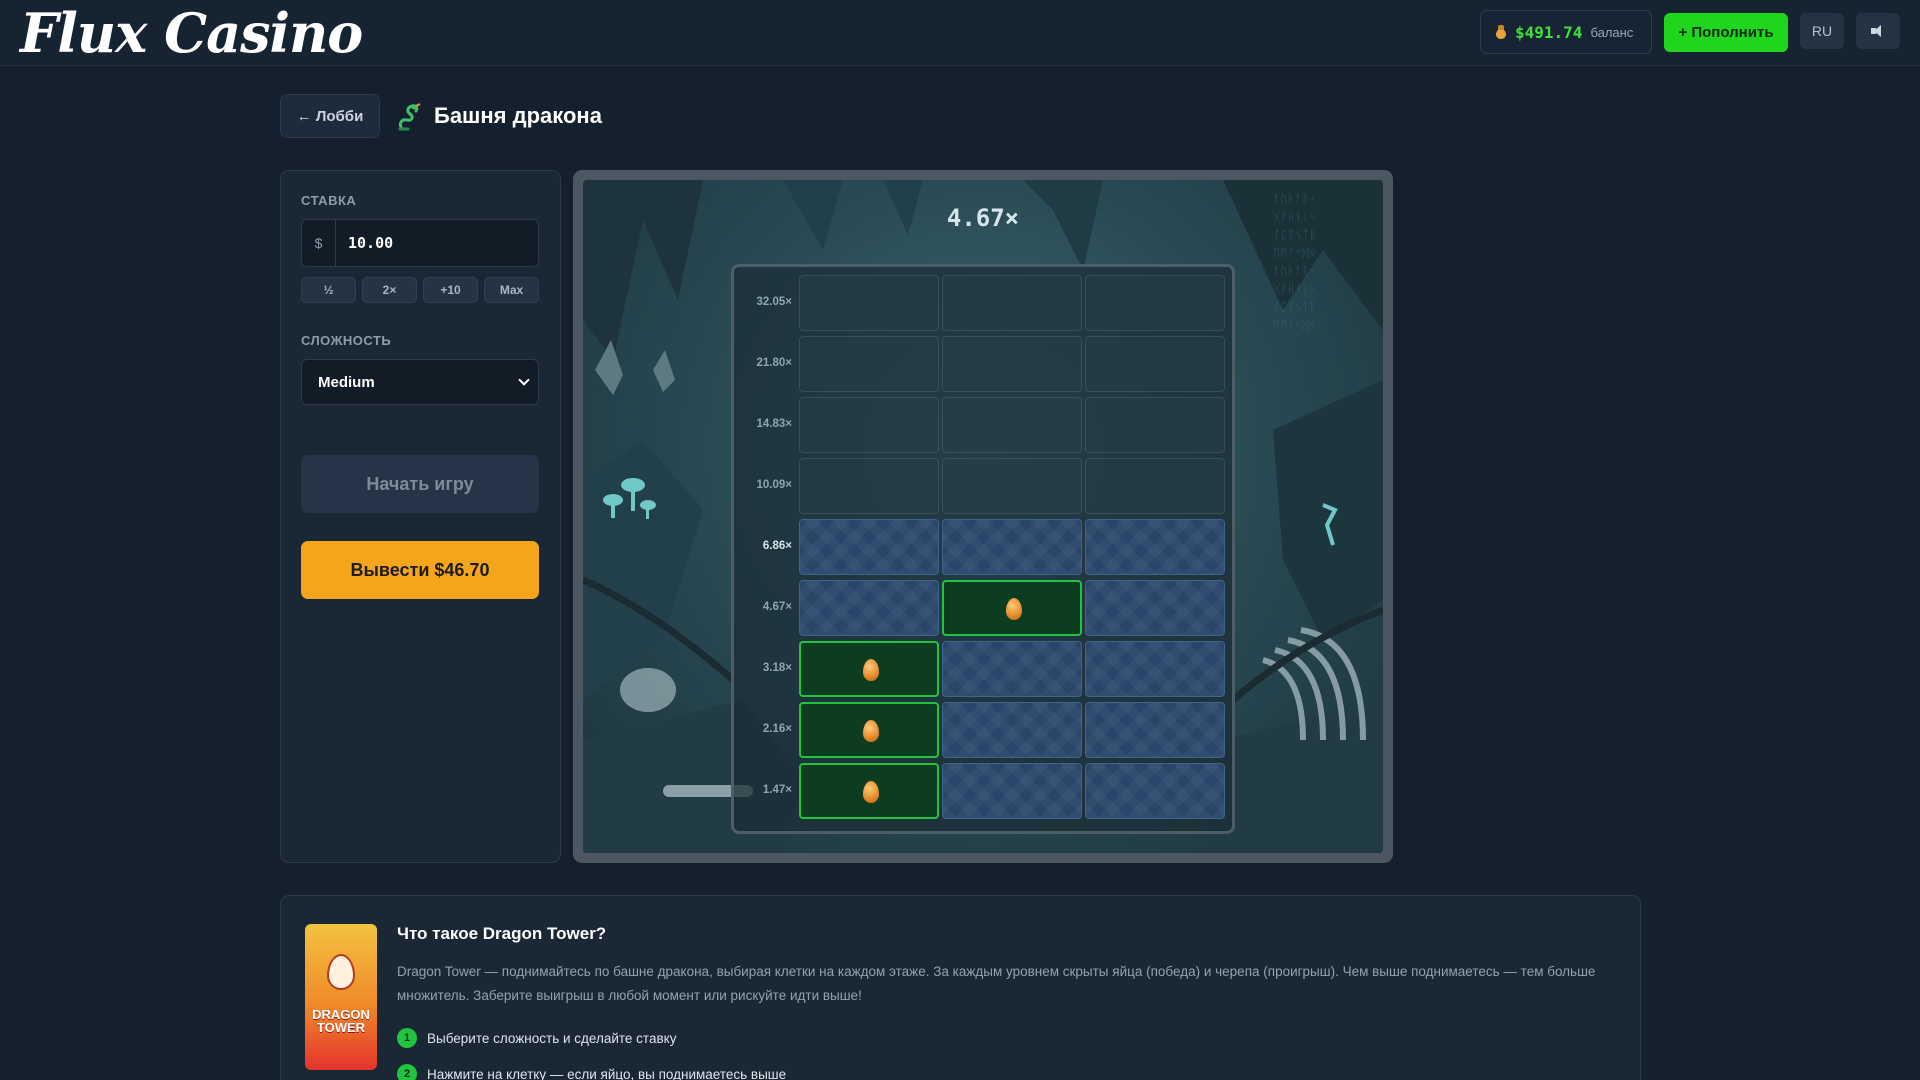  I want to click on row-multiplier-label: 3.18×, so click(777, 668).